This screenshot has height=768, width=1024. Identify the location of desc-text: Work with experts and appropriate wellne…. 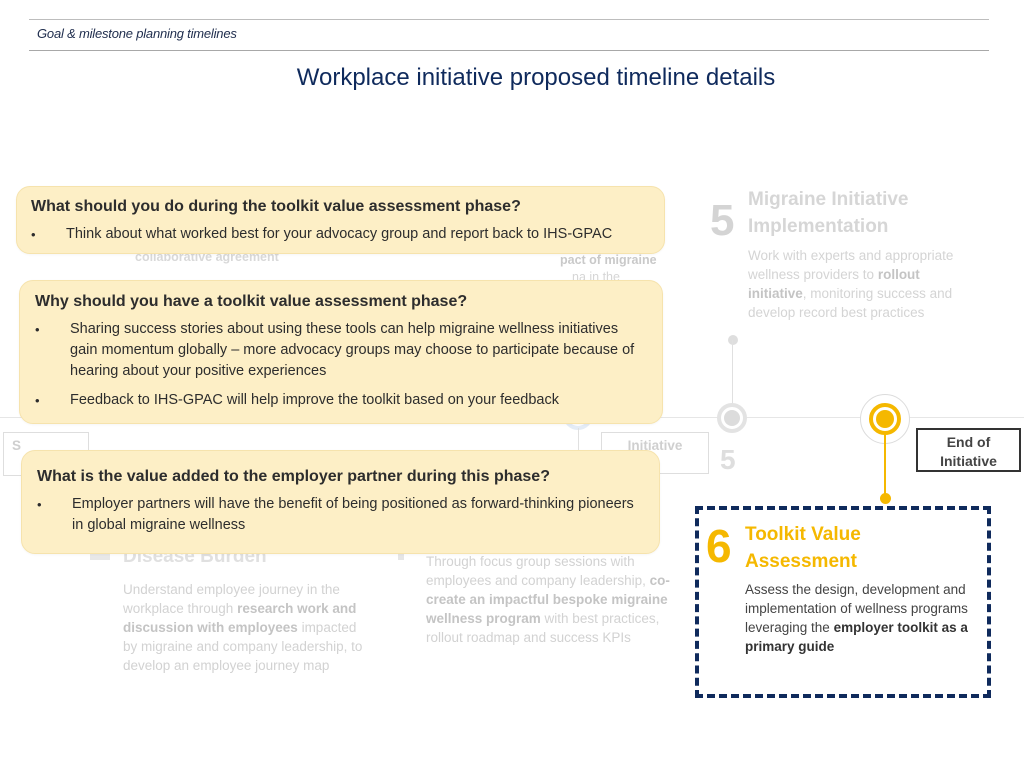
(851, 265).